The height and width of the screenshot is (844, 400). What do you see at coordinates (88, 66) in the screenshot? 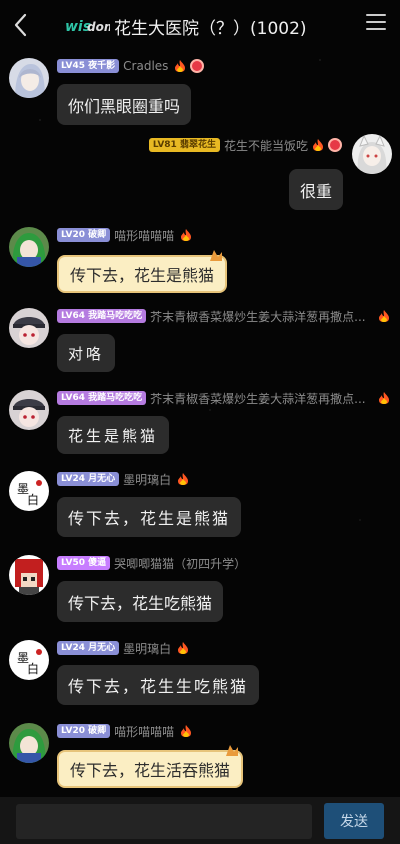
I see `level-badge: LV45 夜千影` at bounding box center [88, 66].